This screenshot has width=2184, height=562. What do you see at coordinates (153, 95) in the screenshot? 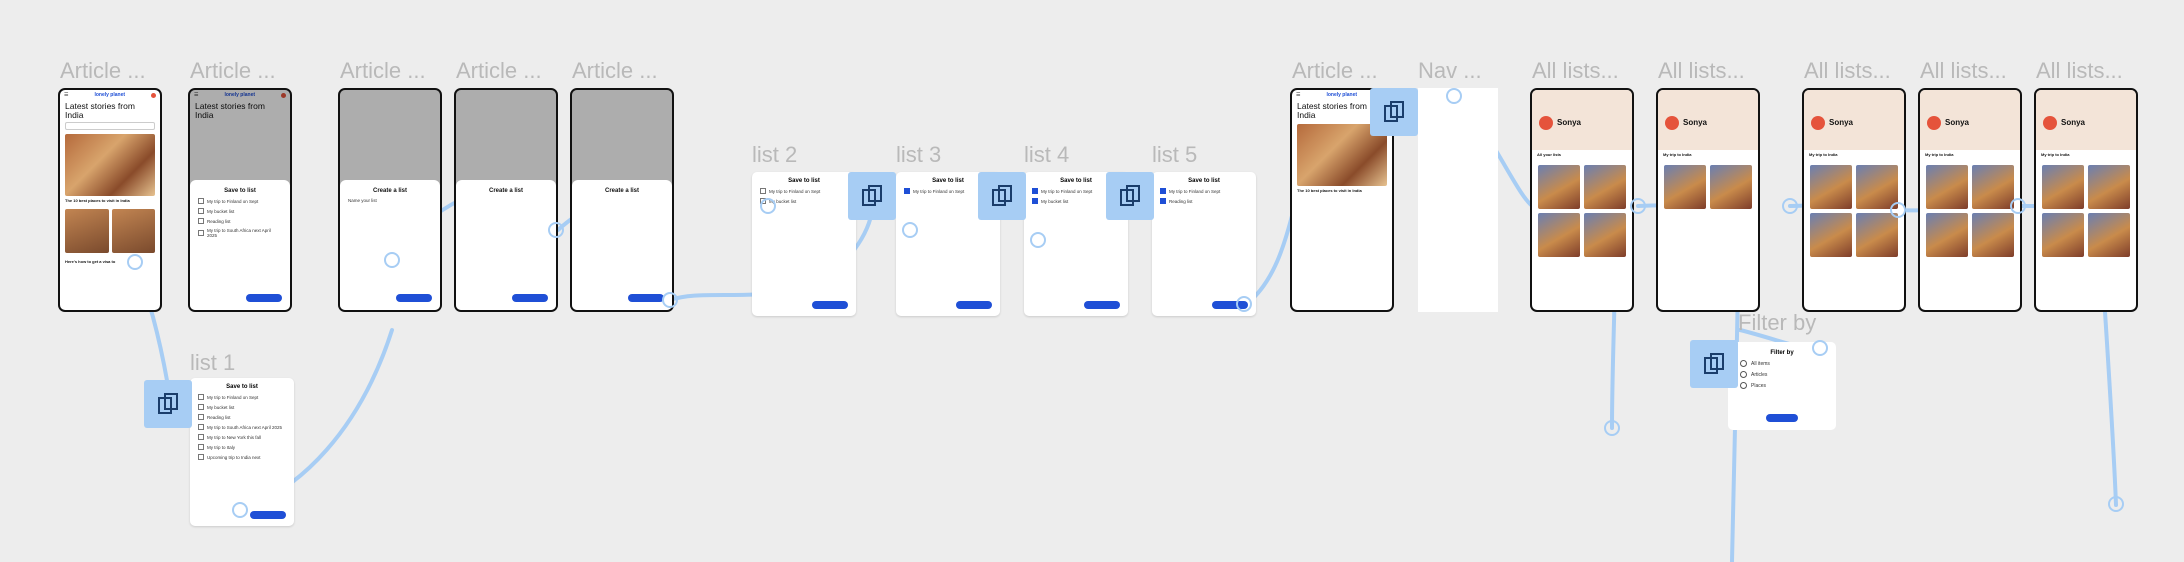
I see `avatar` at bounding box center [153, 95].